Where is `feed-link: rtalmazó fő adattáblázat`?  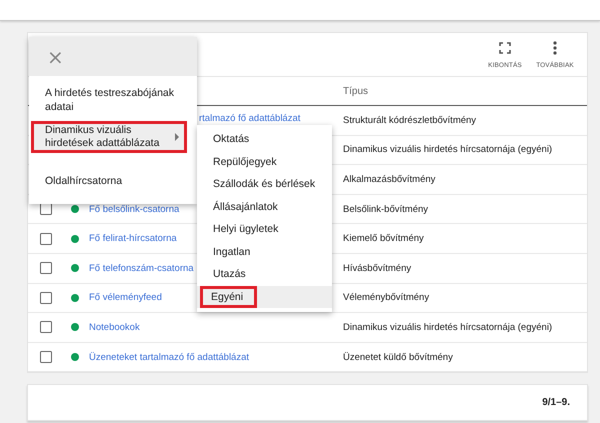 feed-link: rtalmazó fő adattáblázat is located at coordinates (249, 118).